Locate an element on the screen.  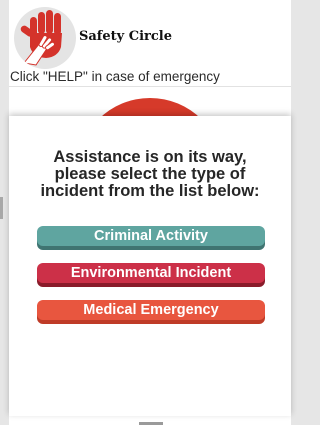
message-line: please select the type of is located at coordinates (150, 174).